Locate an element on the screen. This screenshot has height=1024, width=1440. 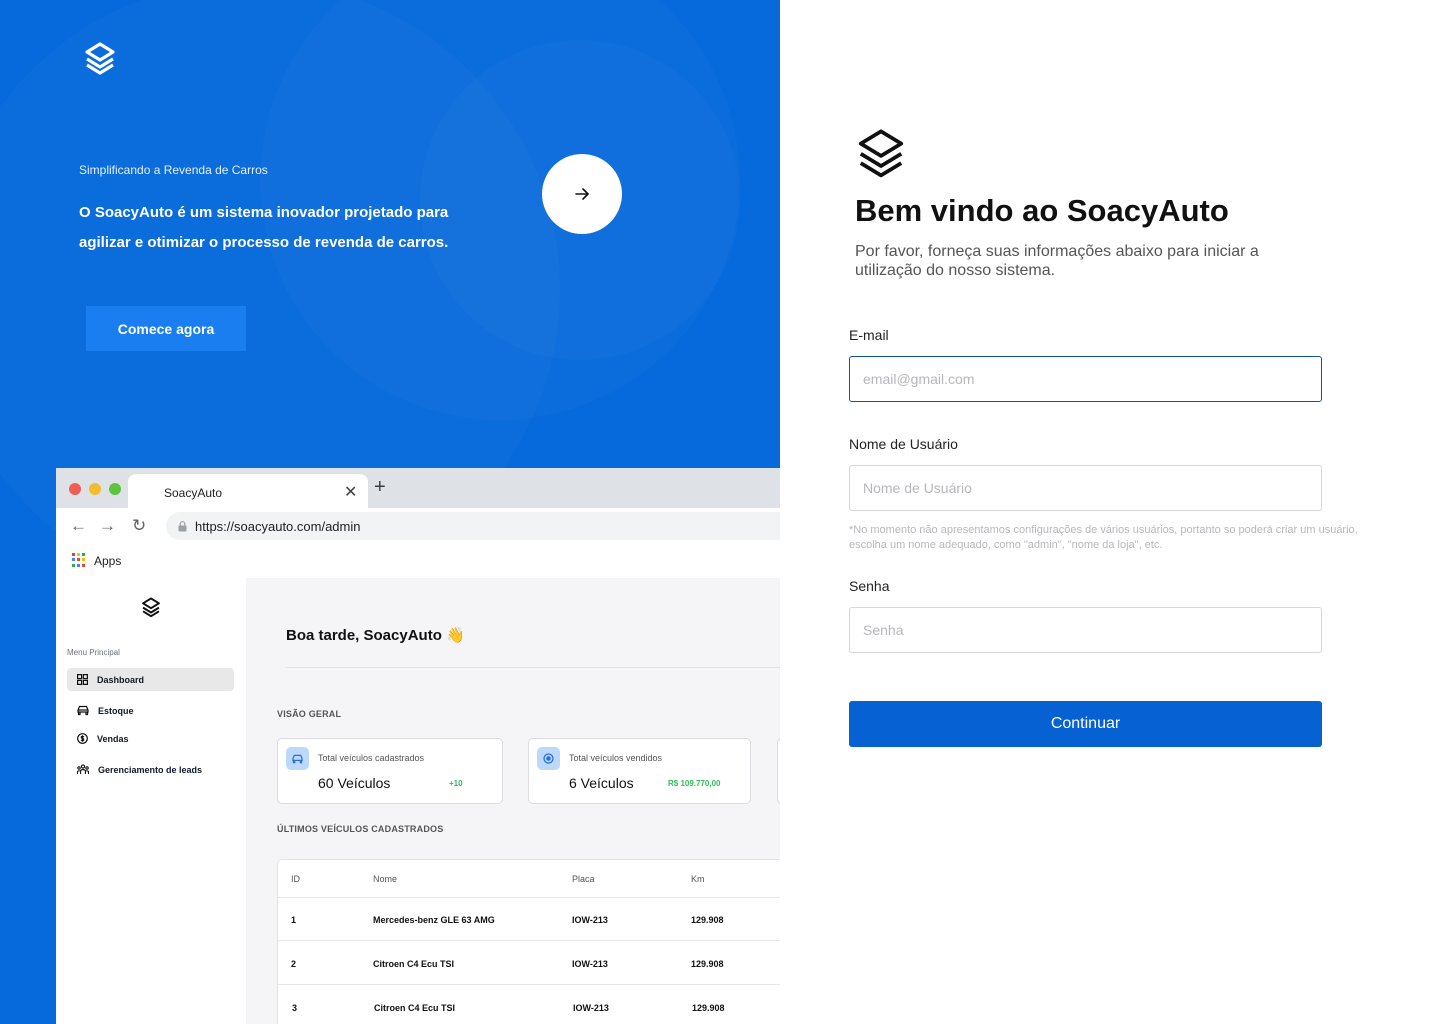
username-field is located at coordinates (1085, 488).